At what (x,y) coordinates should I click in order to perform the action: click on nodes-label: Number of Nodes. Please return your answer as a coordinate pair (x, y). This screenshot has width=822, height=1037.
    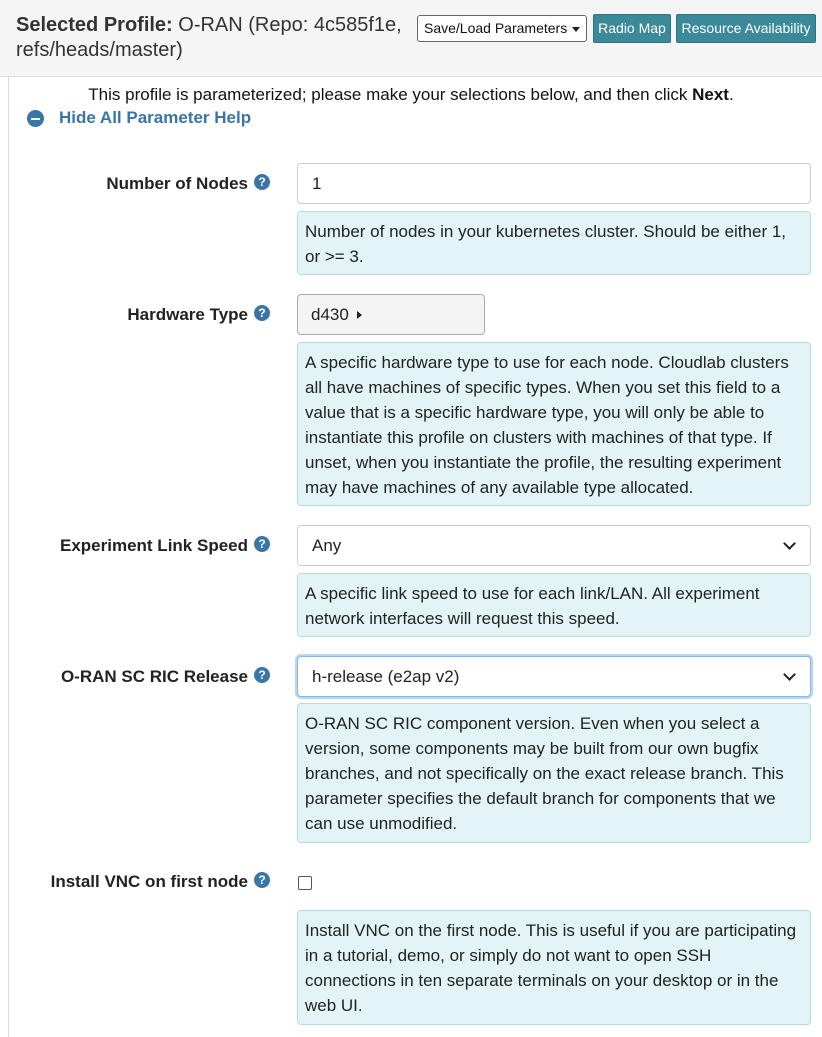
    Looking at the image, I should click on (177, 183).